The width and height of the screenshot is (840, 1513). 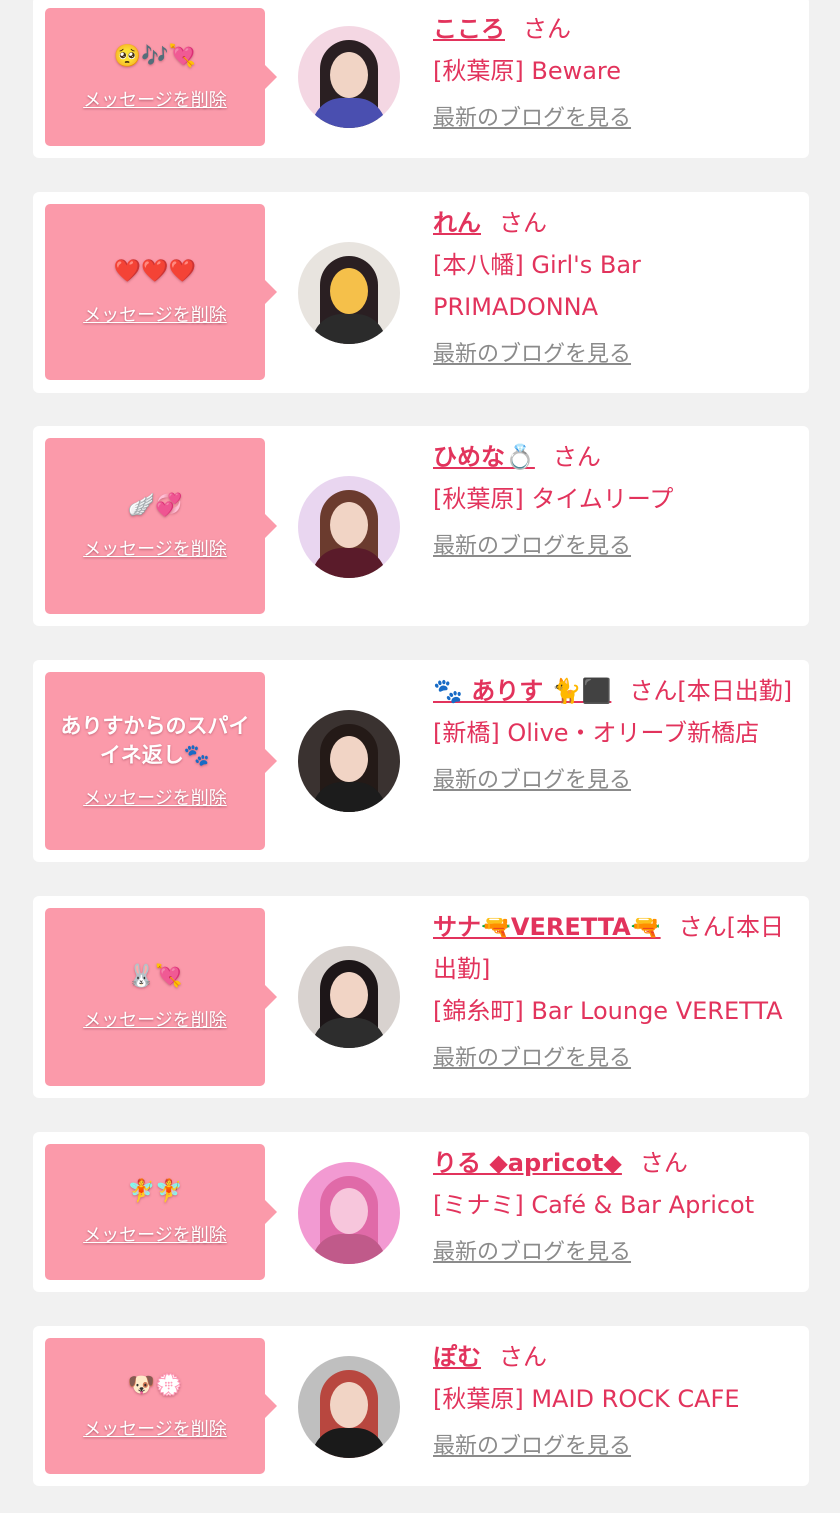 I want to click on message-bubble: 🐰💘 メッセージを削除, so click(x=161, y=997).